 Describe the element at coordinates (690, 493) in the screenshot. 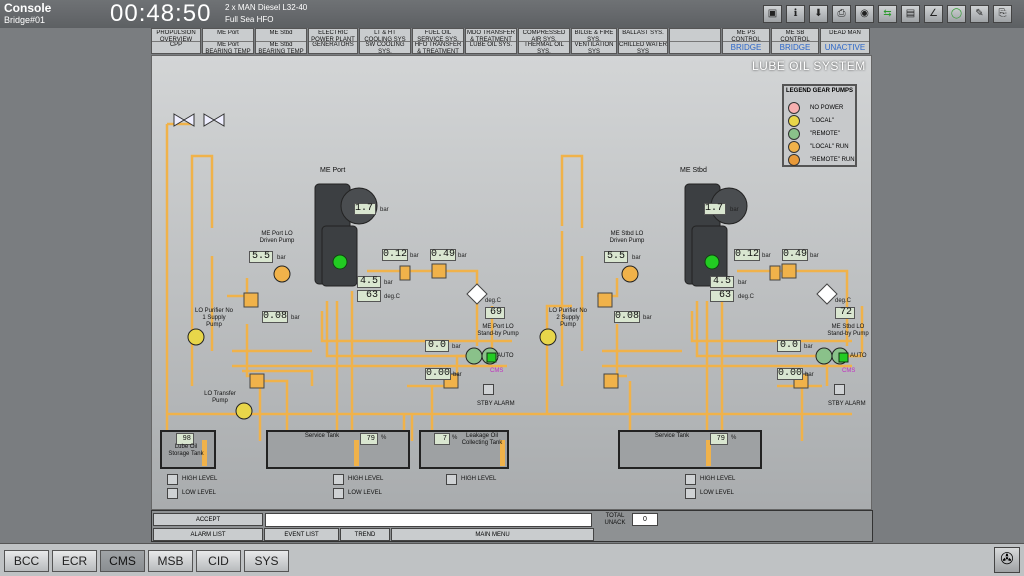

I see `service-stbd-low-level` at that location.